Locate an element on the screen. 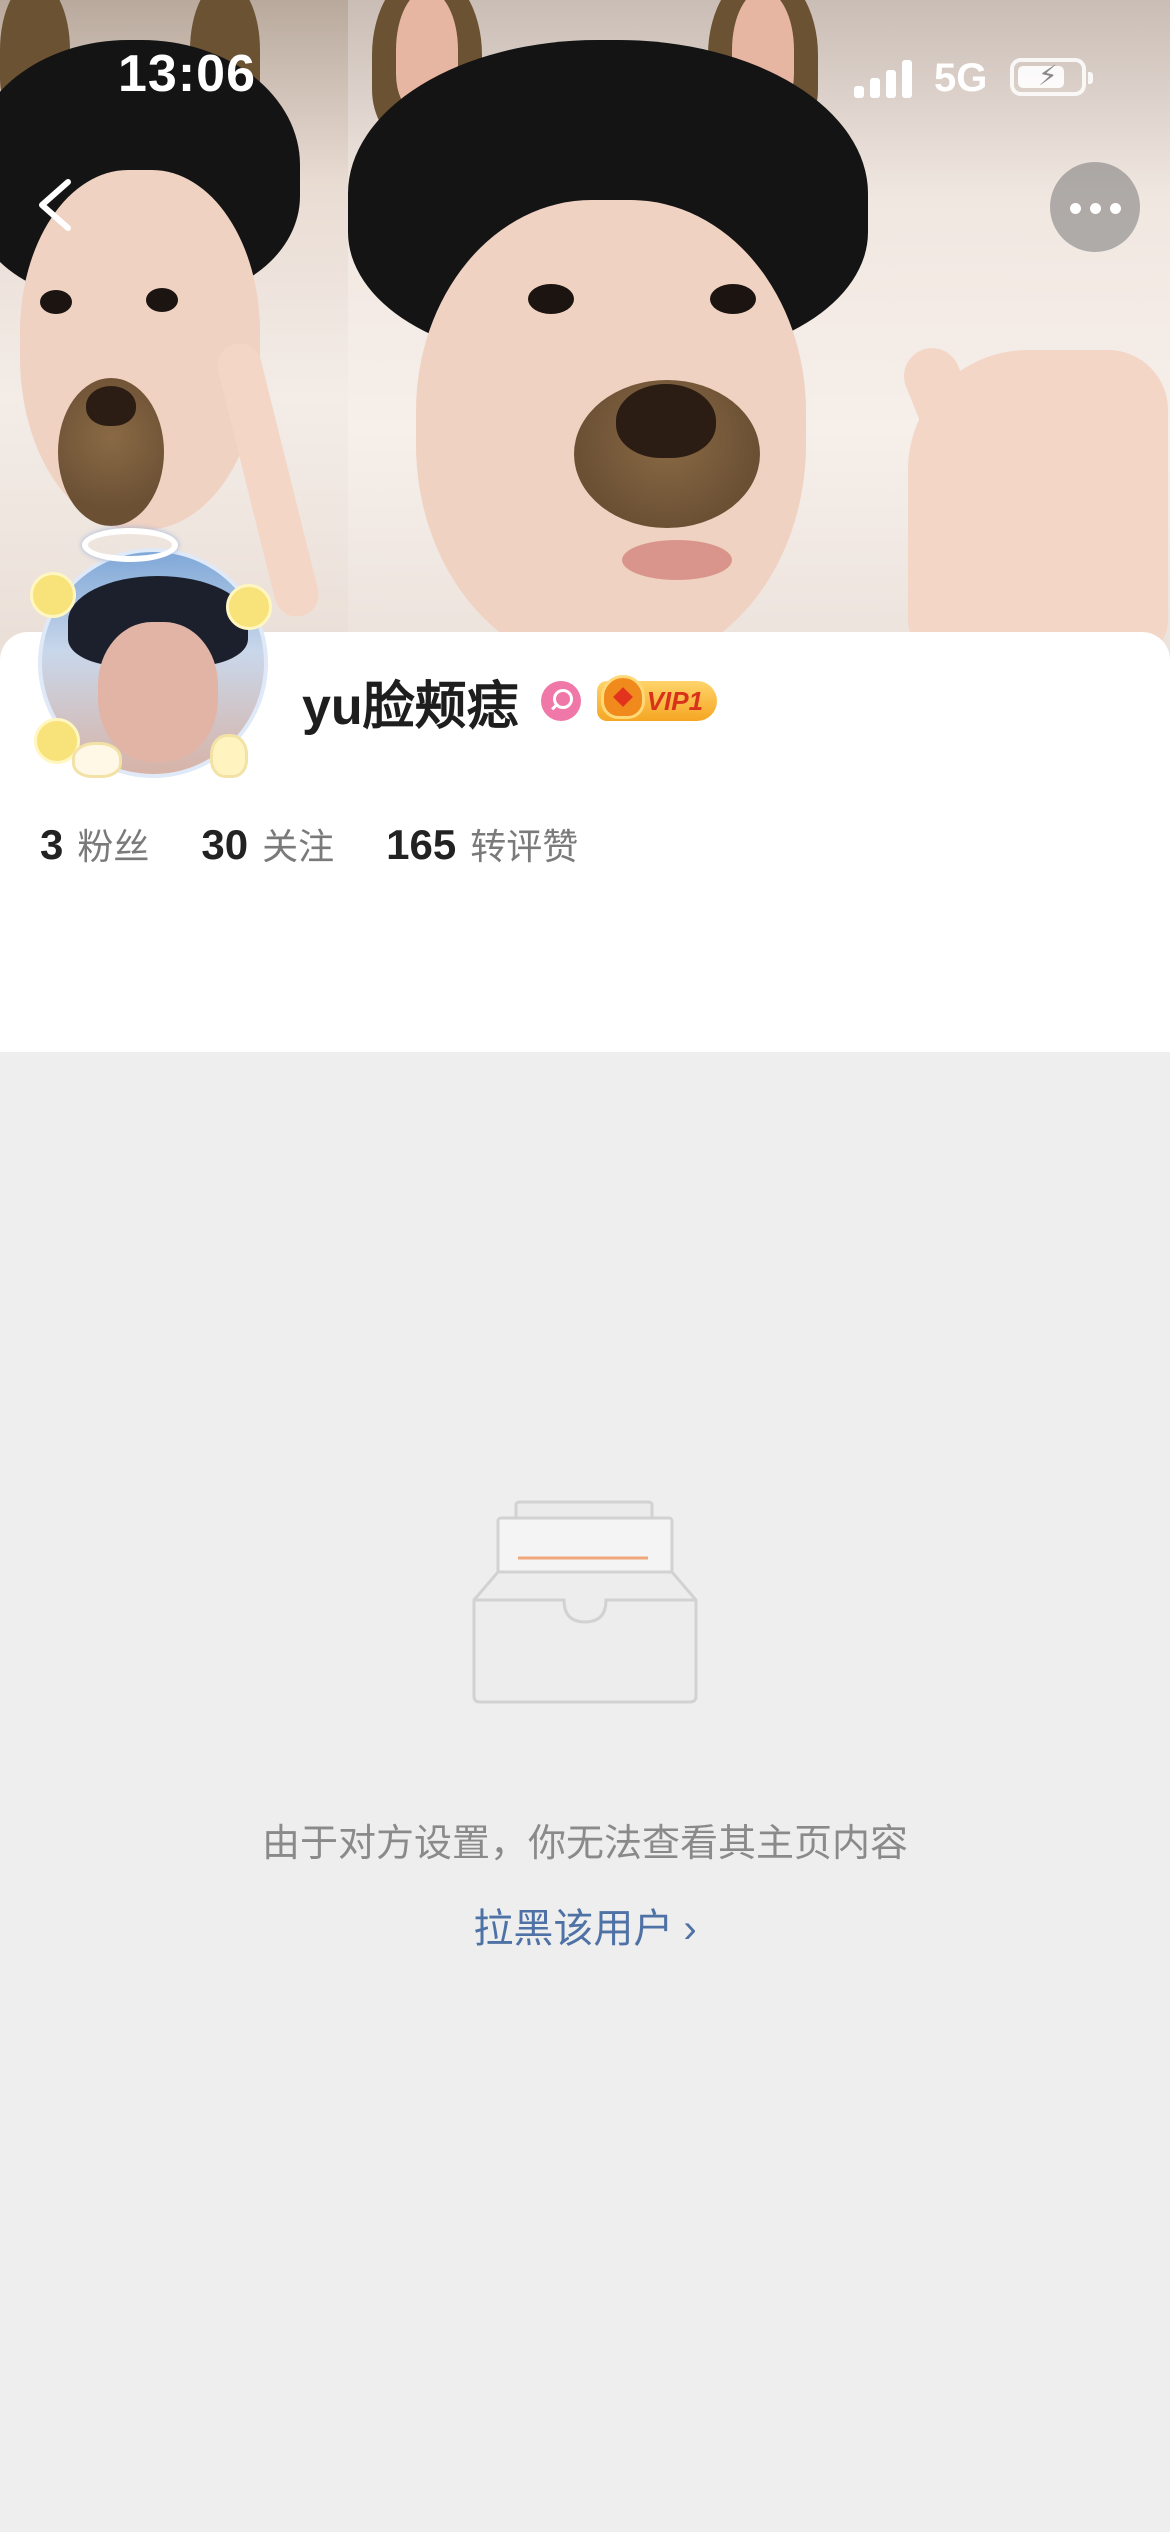  profile-stats: 3 粉丝 30 关注 165 转评赞 is located at coordinates (335, 848).